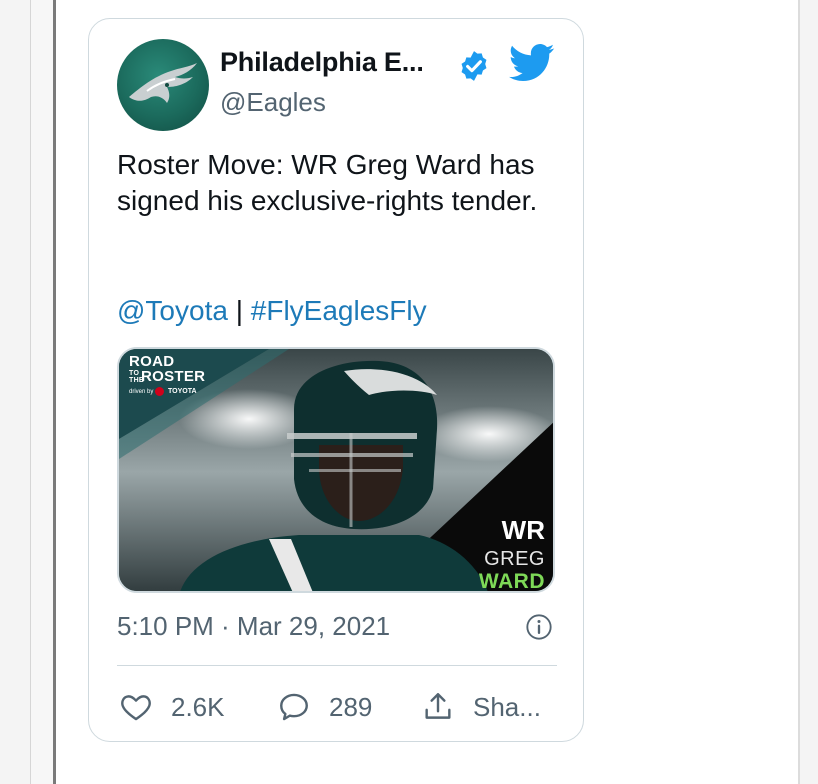 The image size is (818, 784). What do you see at coordinates (253, 626) in the screenshot?
I see `tweet-timestamp: 5:10 PM · Mar 29, 2021` at bounding box center [253, 626].